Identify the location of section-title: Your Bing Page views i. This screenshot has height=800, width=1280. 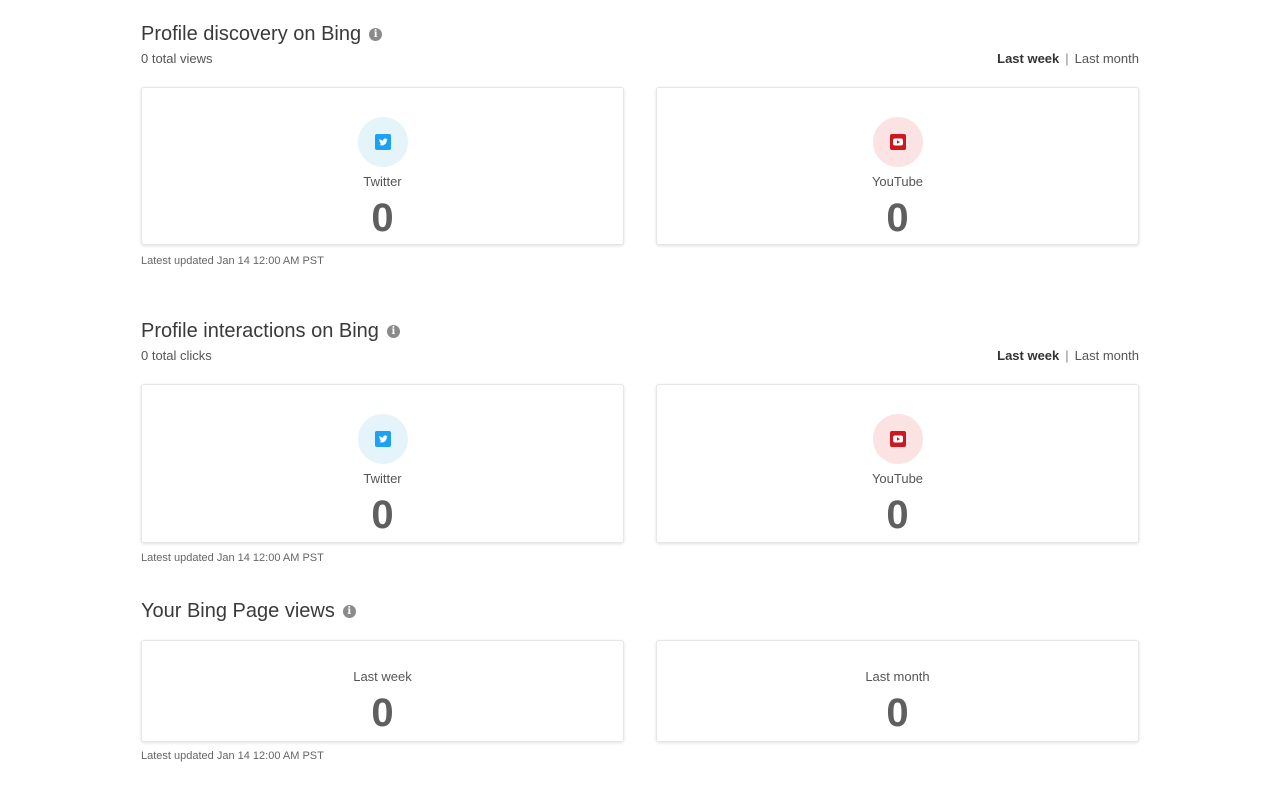
(248, 611).